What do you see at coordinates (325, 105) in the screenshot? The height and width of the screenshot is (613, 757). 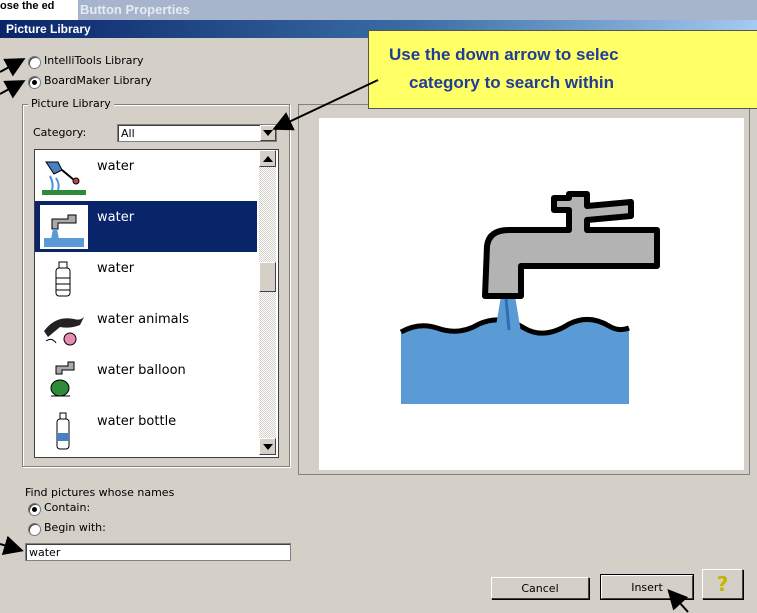 I see `arrow-to-category-dropdown` at bounding box center [325, 105].